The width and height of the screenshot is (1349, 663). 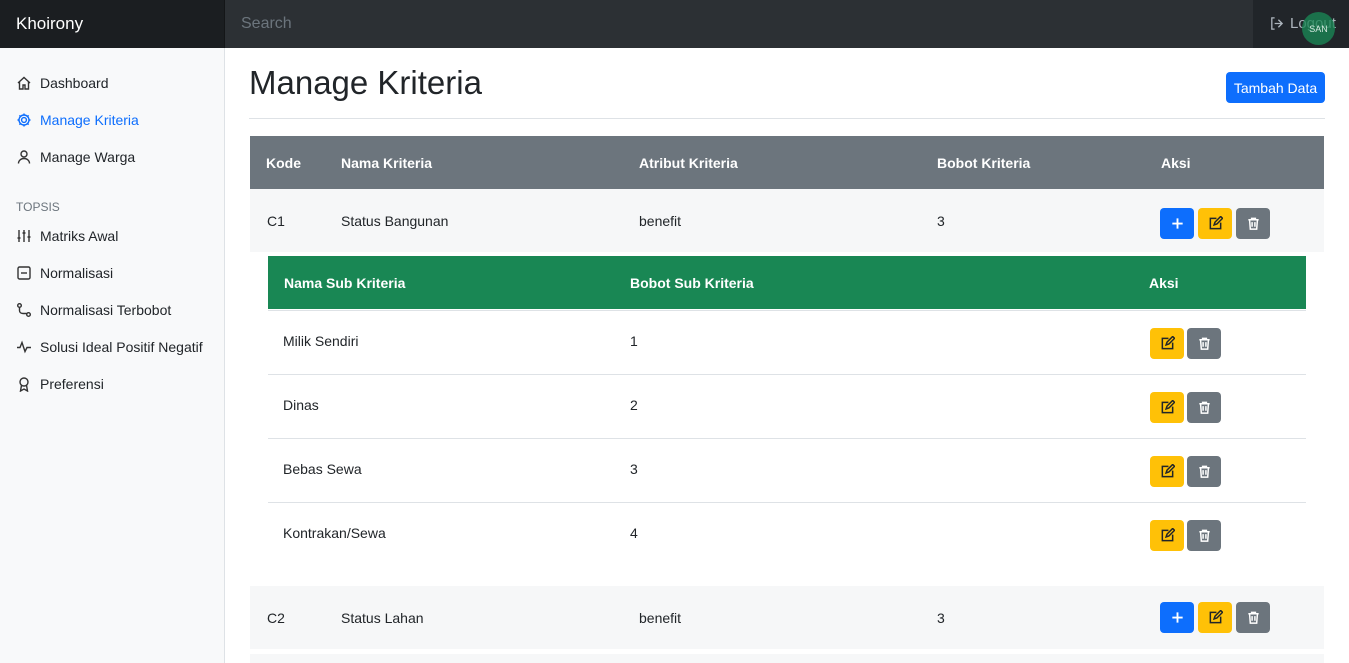 I want to click on list-box-icon, so click(x=24, y=273).